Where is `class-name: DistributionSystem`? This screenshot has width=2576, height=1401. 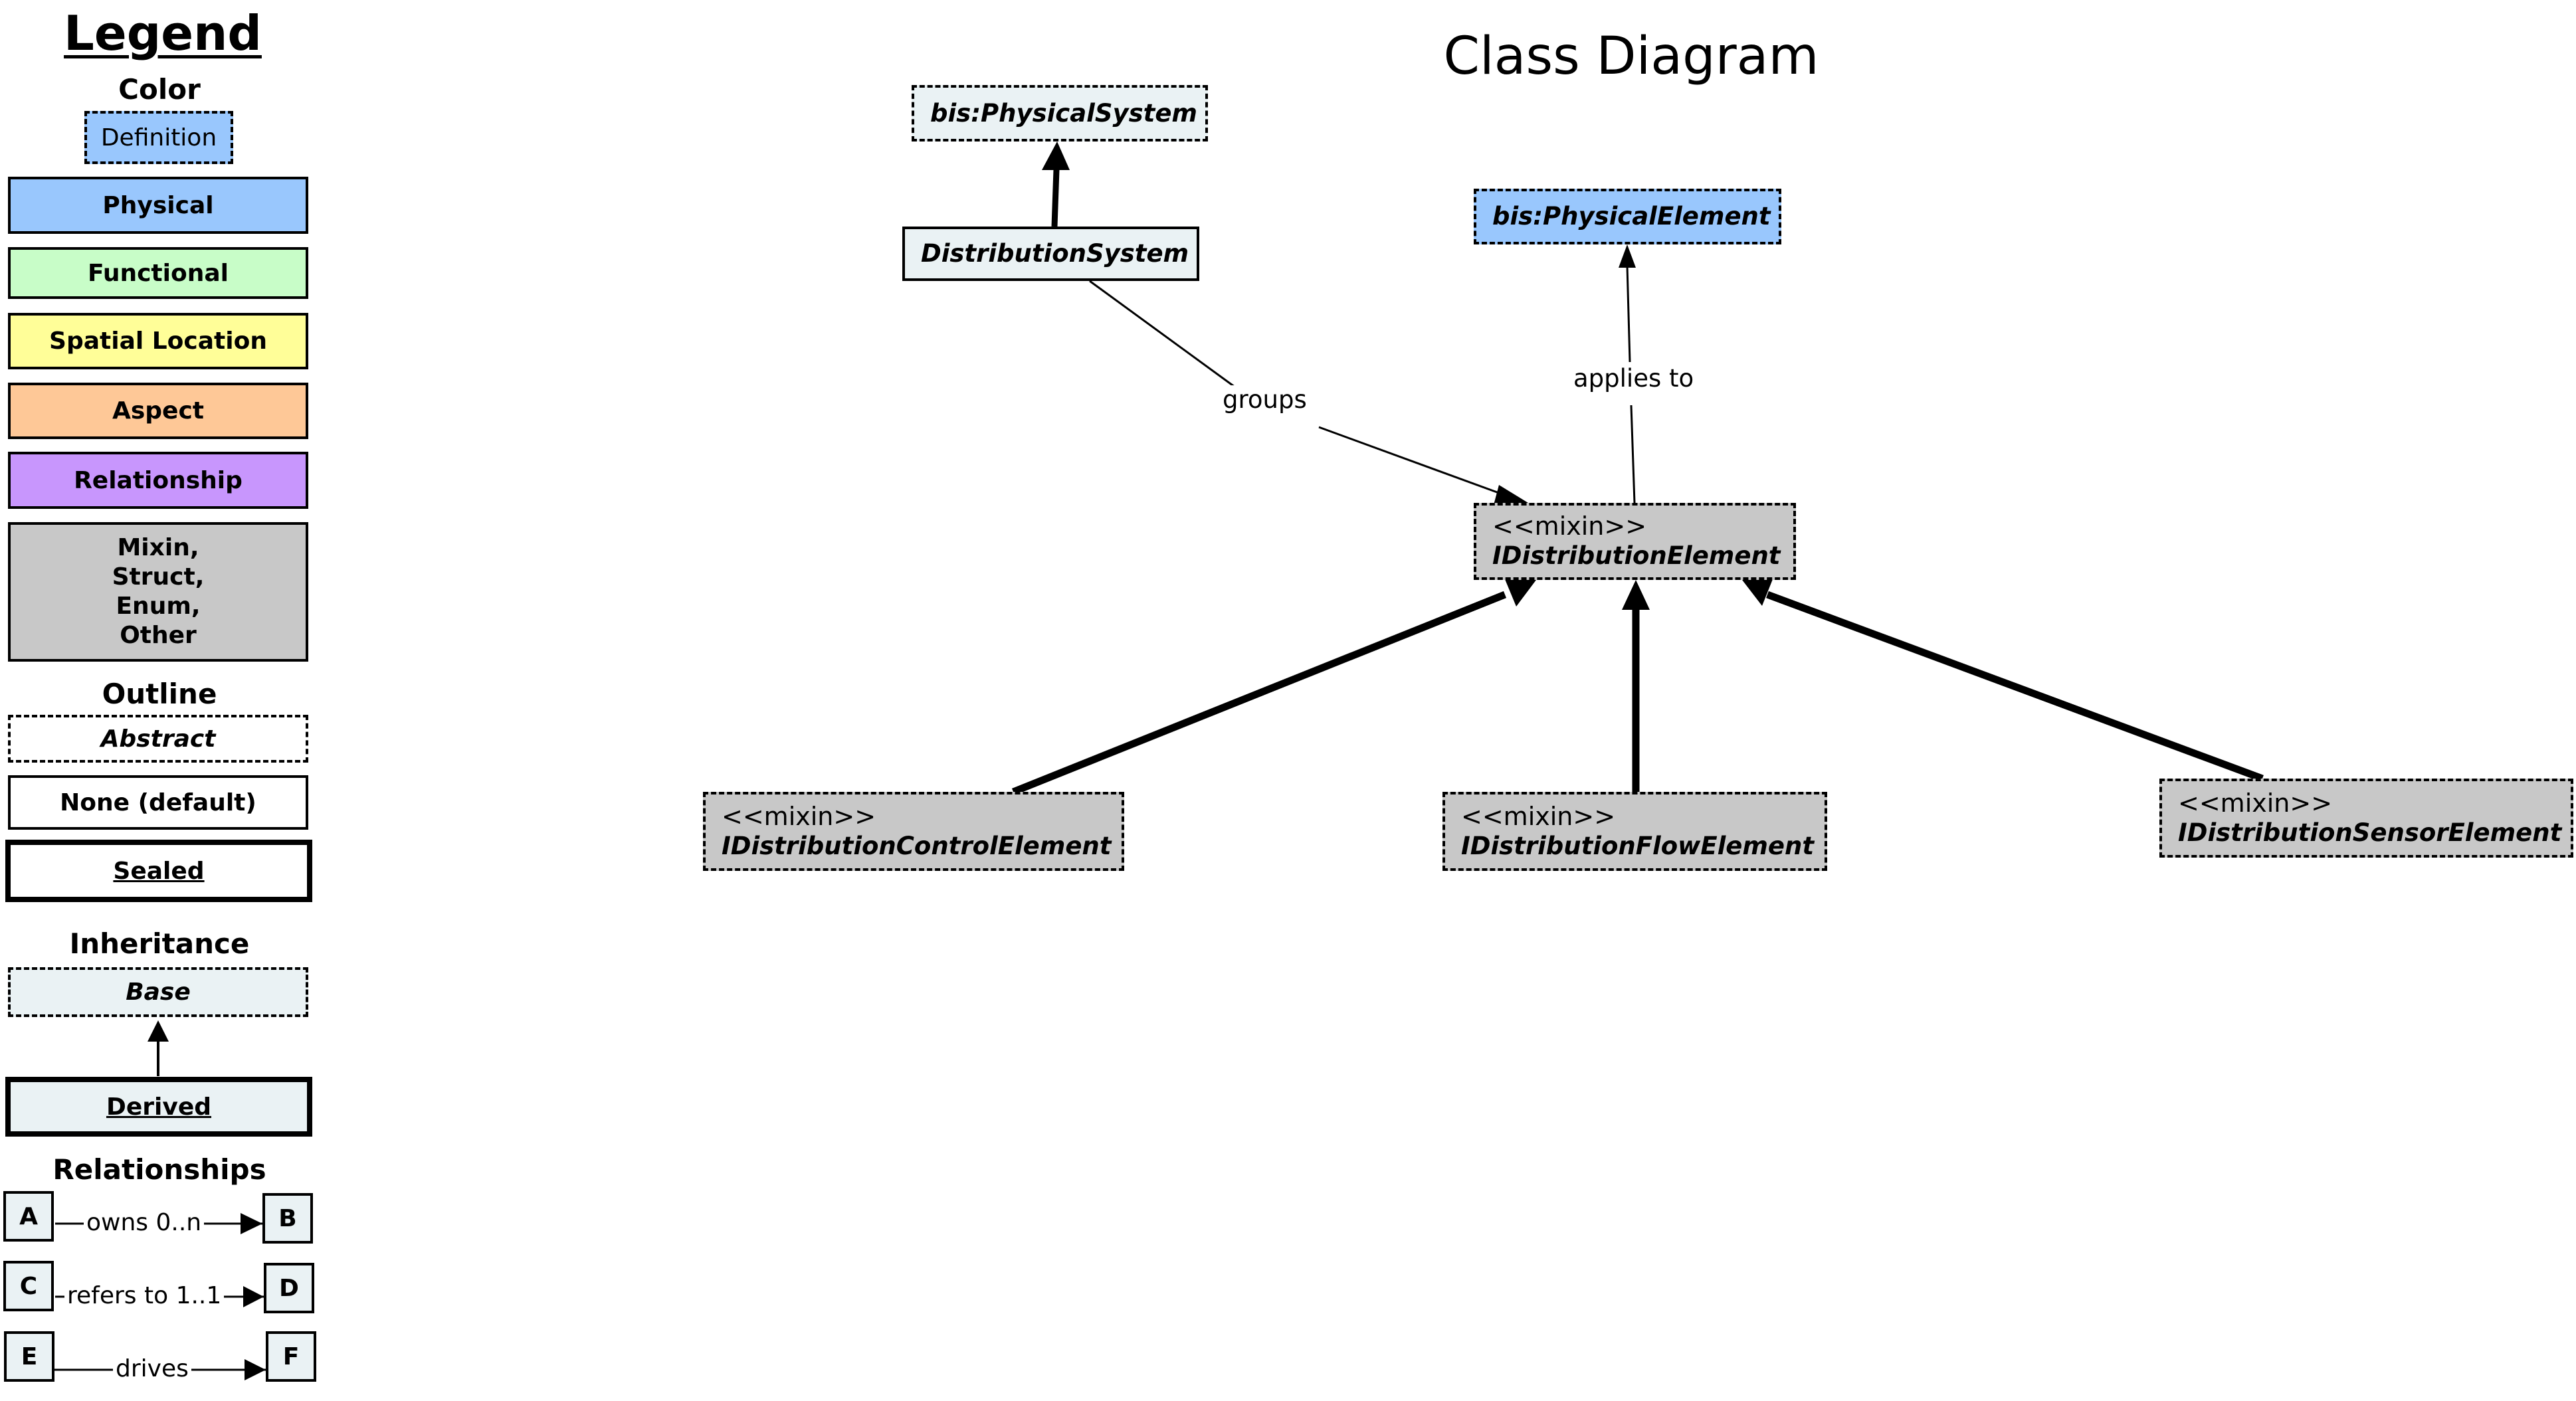
class-name: DistributionSystem is located at coordinates (1055, 253).